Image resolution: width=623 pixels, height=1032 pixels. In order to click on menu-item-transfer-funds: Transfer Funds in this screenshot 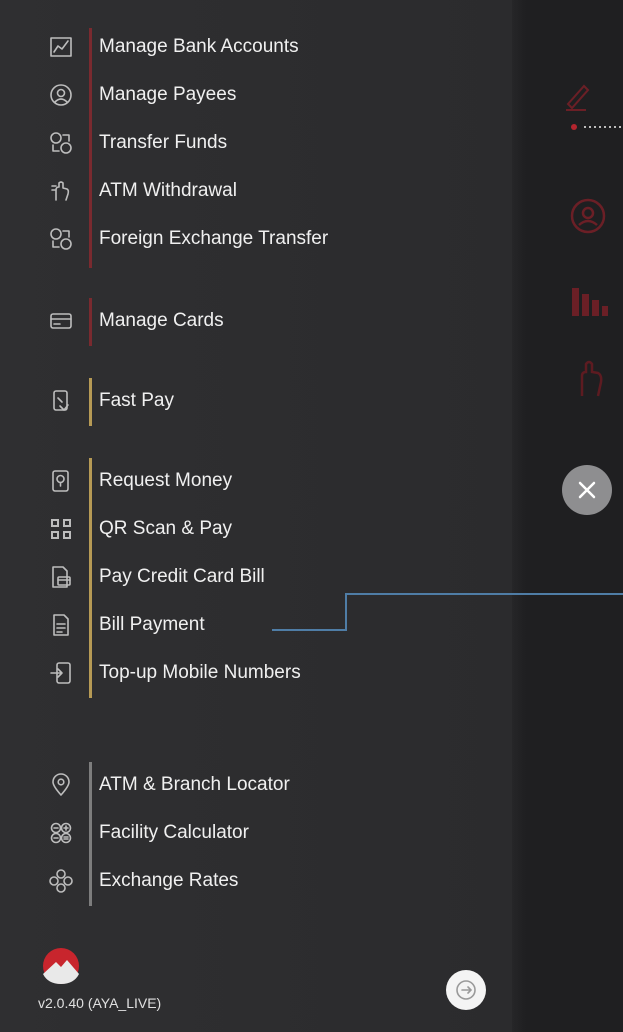, I will do `click(240, 144)`.